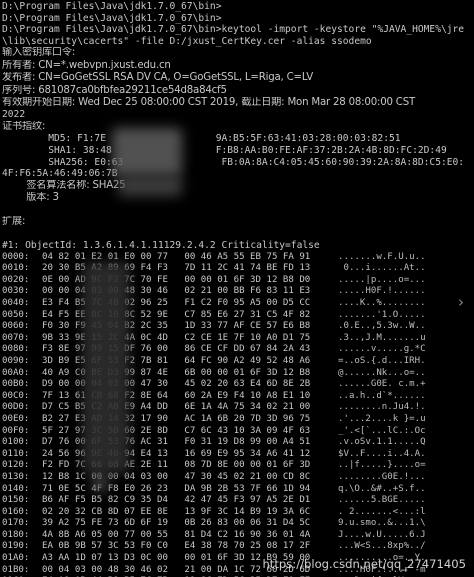 This screenshot has width=474, height=577. What do you see at coordinates (16, 569) in the screenshot?
I see `hex-address: 01B0:` at bounding box center [16, 569].